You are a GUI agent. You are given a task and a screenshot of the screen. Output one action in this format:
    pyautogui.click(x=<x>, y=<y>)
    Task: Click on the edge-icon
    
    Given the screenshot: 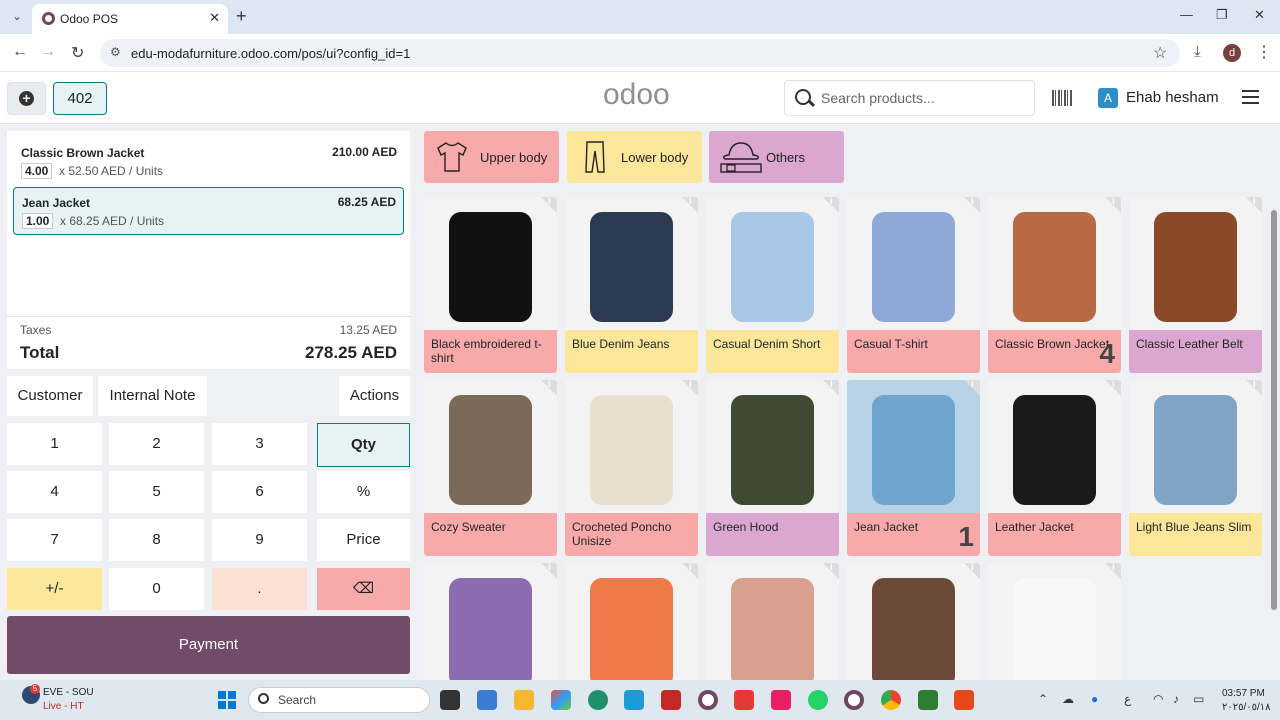 What is the action you would take?
    pyautogui.click(x=598, y=700)
    